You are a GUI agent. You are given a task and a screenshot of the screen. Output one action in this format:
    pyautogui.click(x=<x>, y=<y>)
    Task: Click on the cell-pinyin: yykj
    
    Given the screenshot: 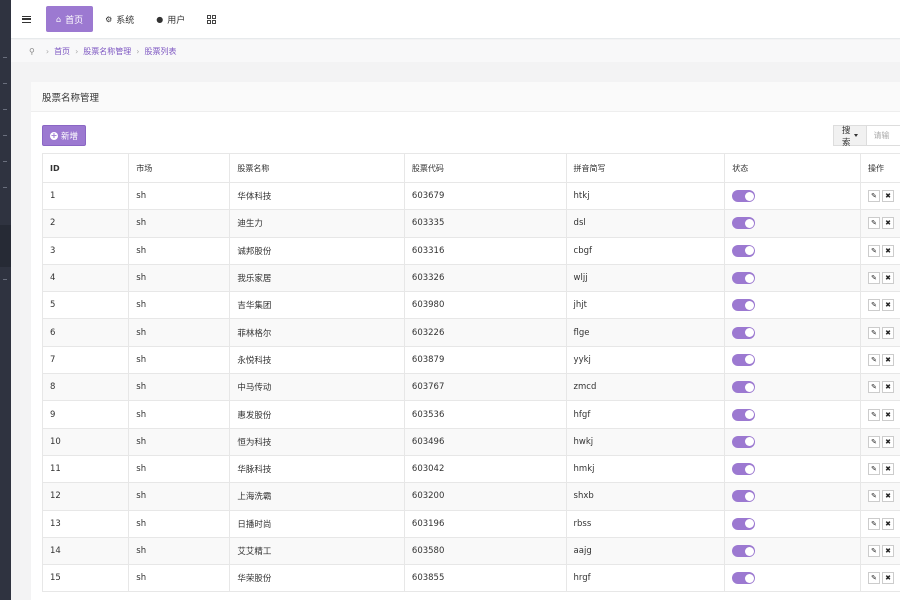 What is the action you would take?
    pyautogui.click(x=645, y=360)
    